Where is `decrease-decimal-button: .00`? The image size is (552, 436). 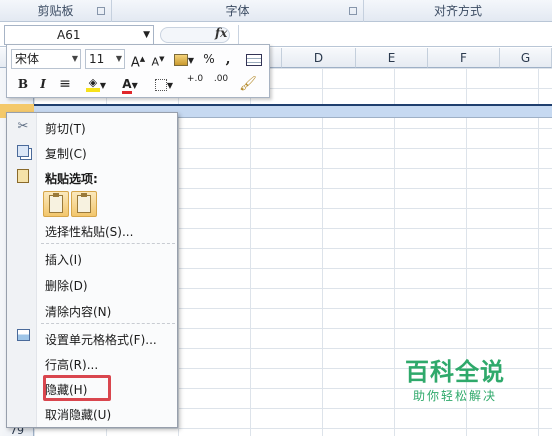 decrease-decimal-button: .00 is located at coordinates (221, 84).